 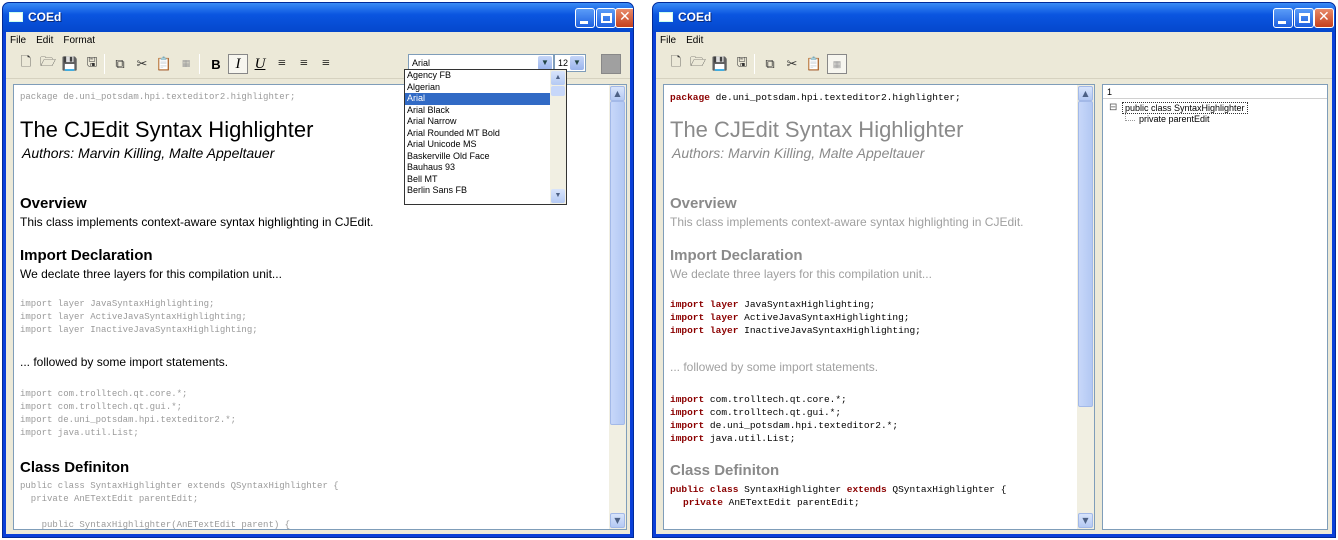 I want to click on font-option: Baskerville Old Face, so click(x=485, y=157).